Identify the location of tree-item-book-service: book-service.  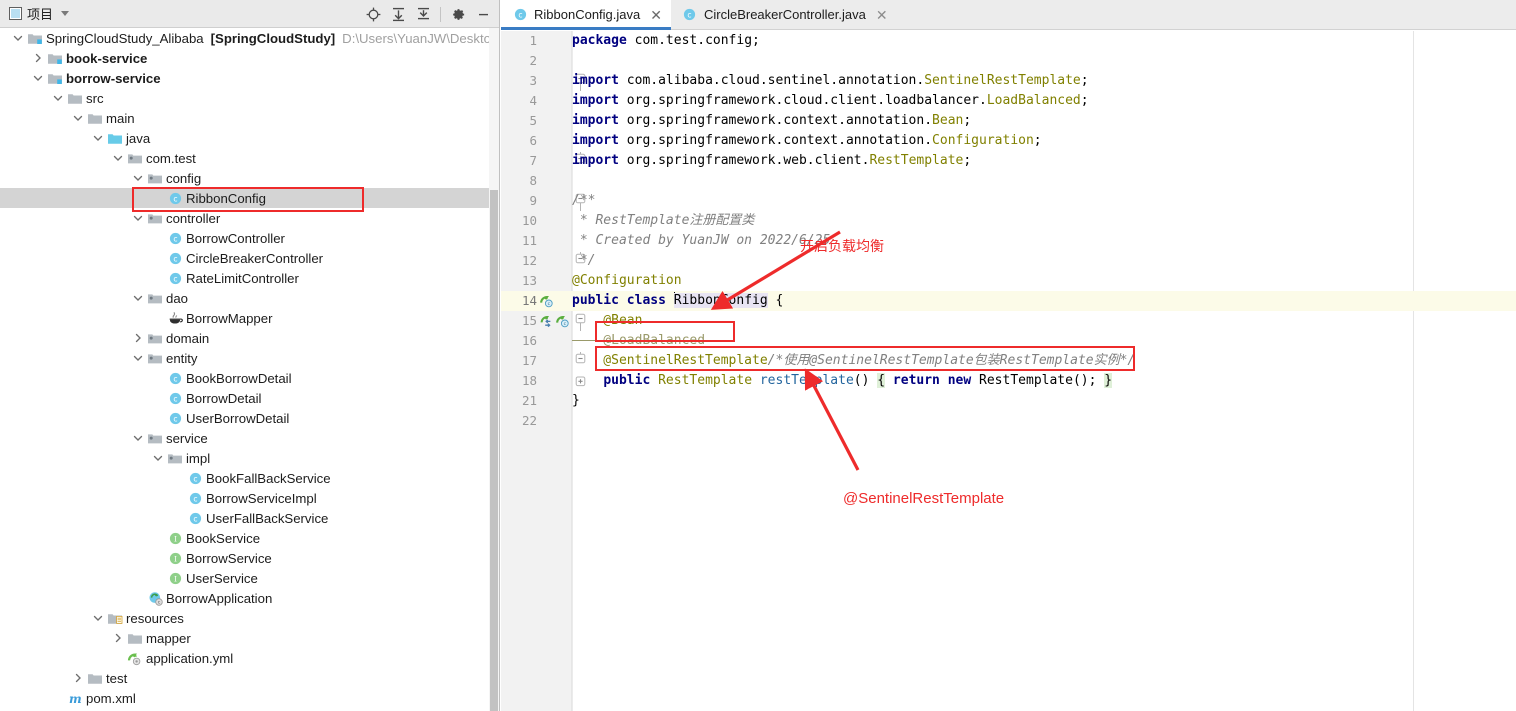
(249, 58).